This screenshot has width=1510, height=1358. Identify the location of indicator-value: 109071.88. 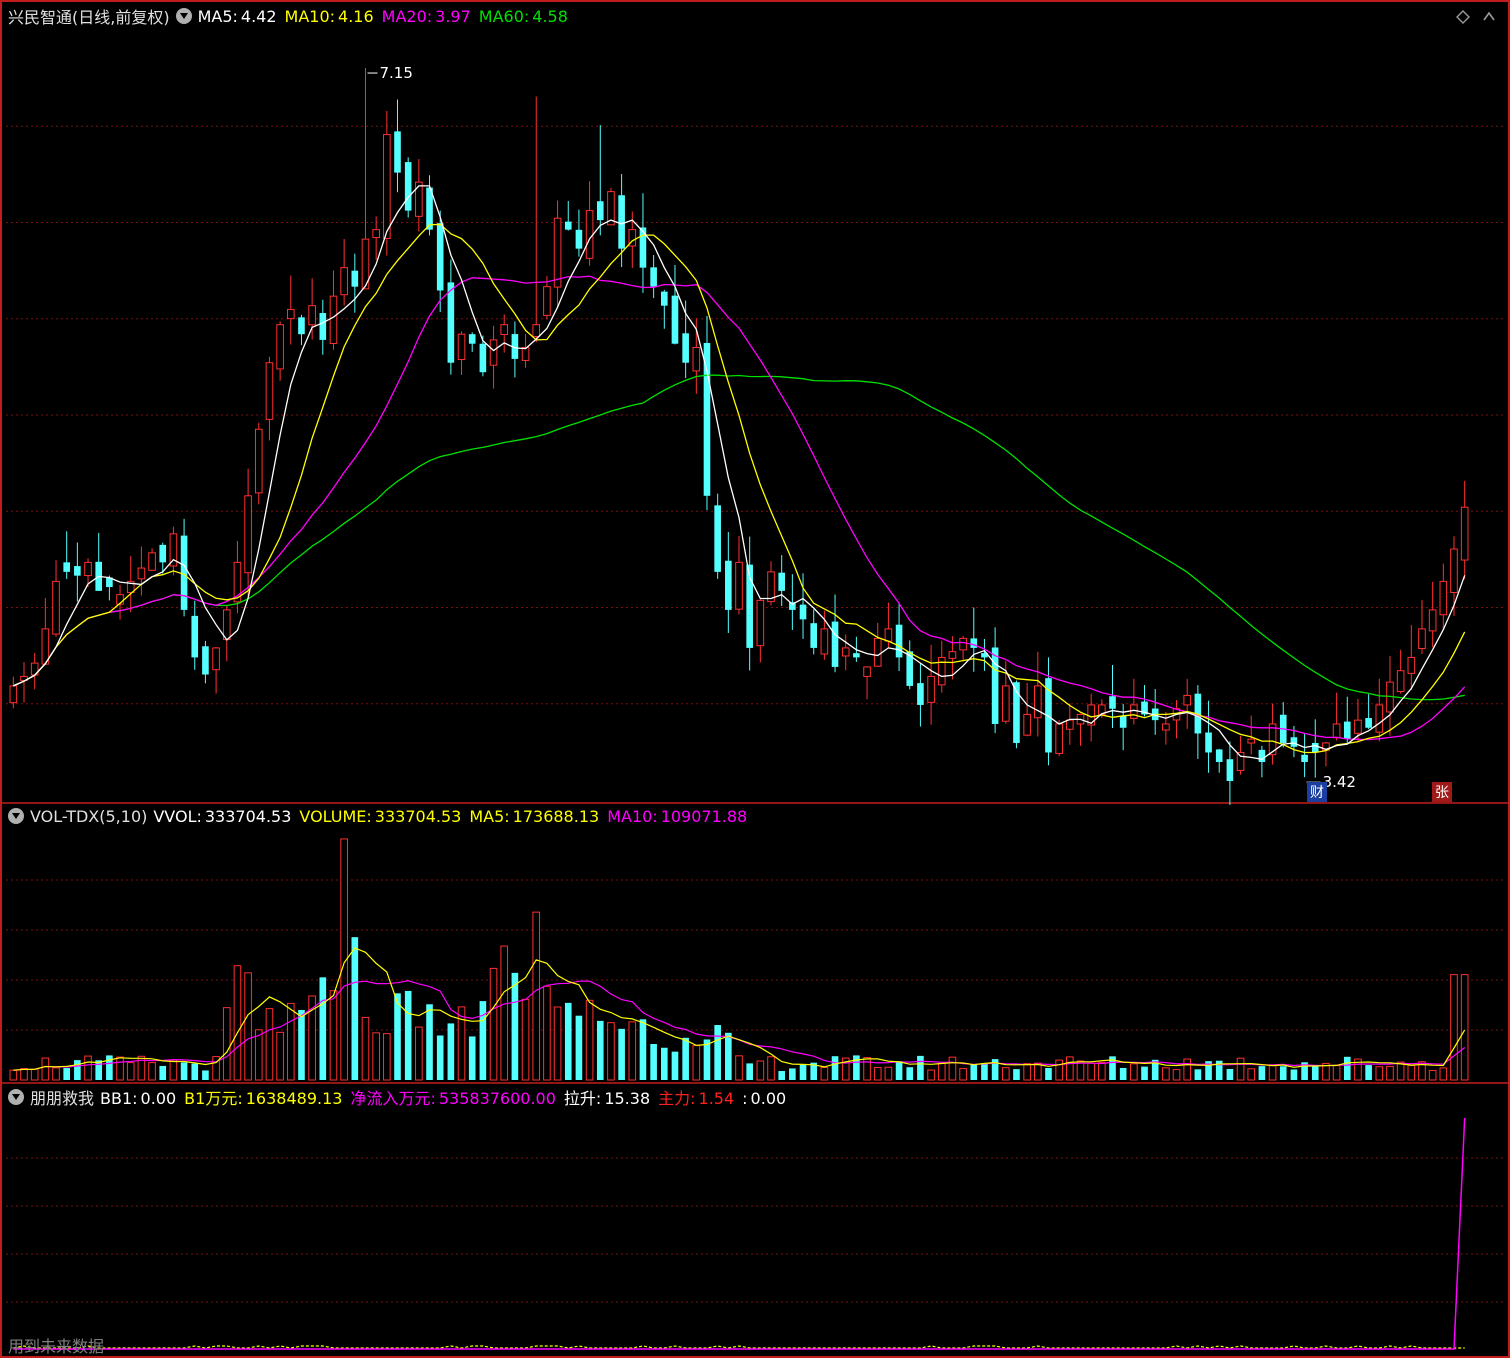
(704, 816).